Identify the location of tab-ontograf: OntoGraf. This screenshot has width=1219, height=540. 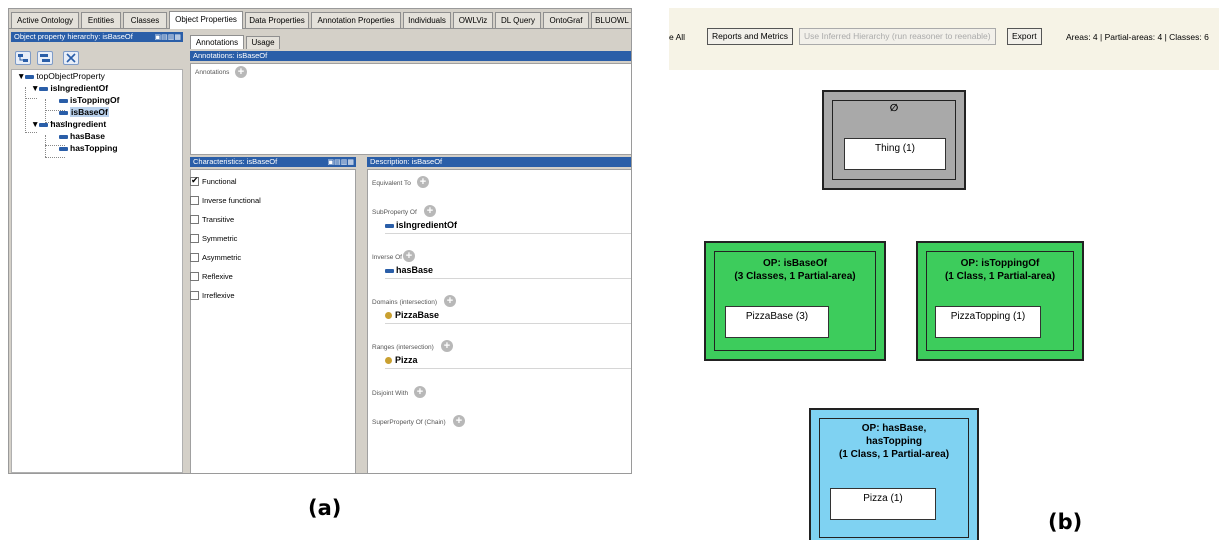
(566, 20).